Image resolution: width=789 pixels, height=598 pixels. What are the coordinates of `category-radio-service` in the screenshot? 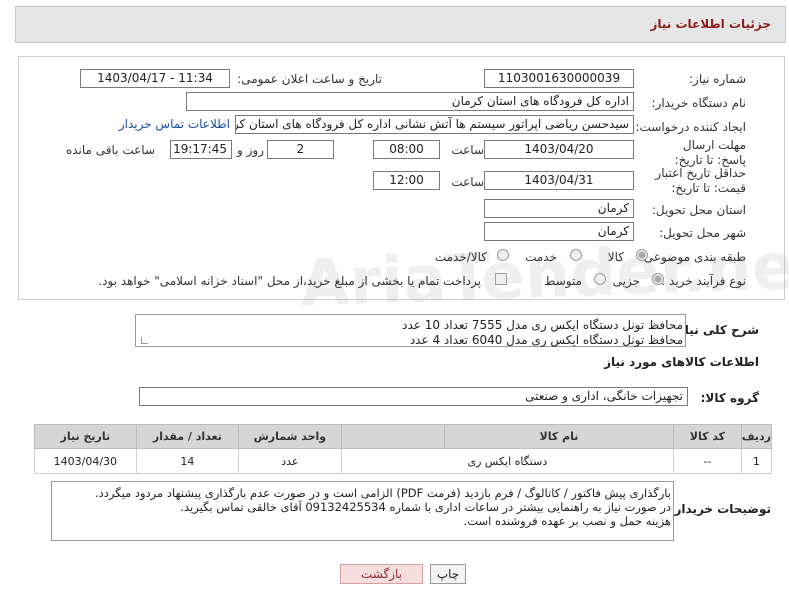 It's located at (576, 255).